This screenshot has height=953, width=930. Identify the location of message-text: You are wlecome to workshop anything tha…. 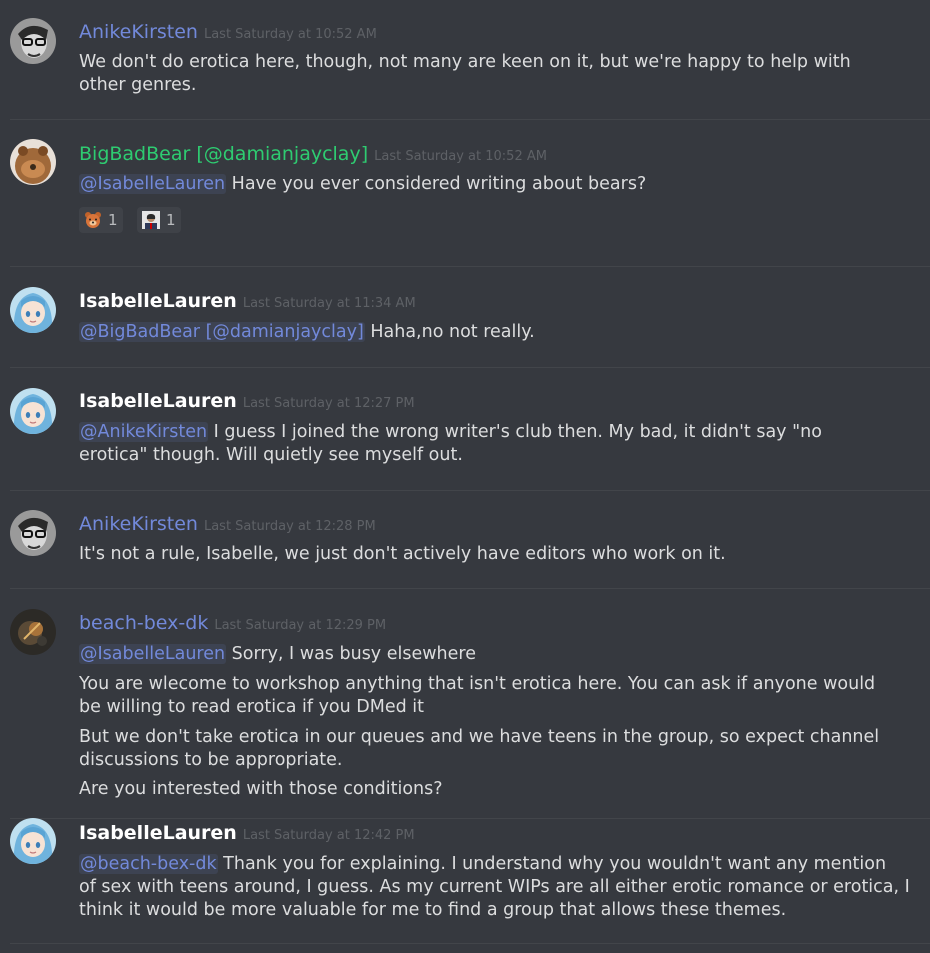
(477, 684).